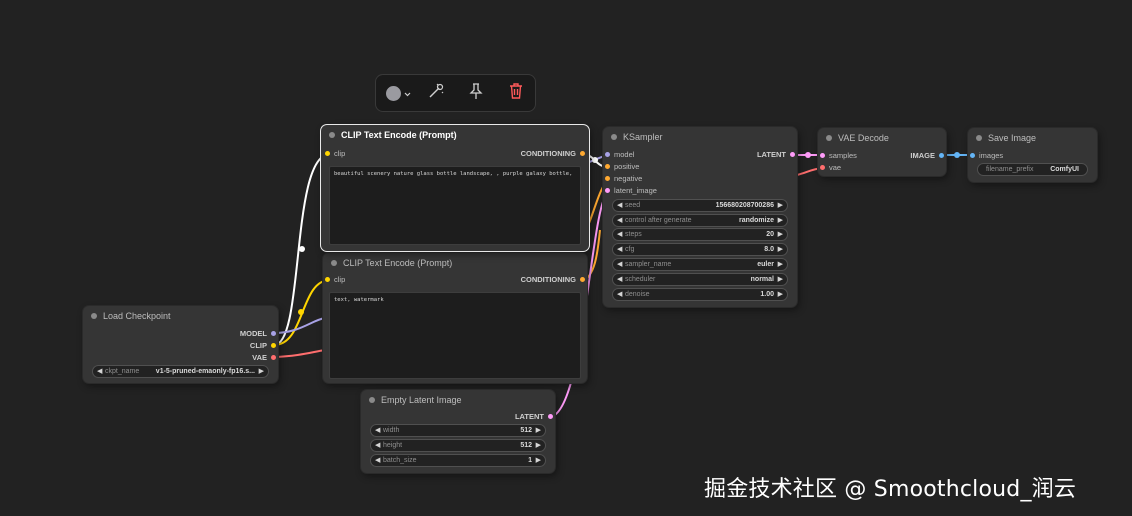 Image resolution: width=1132 pixels, height=516 pixels. Describe the element at coordinates (458, 445) in the screenshot. I see `widget-height: ◀ height 512 ▶` at that location.